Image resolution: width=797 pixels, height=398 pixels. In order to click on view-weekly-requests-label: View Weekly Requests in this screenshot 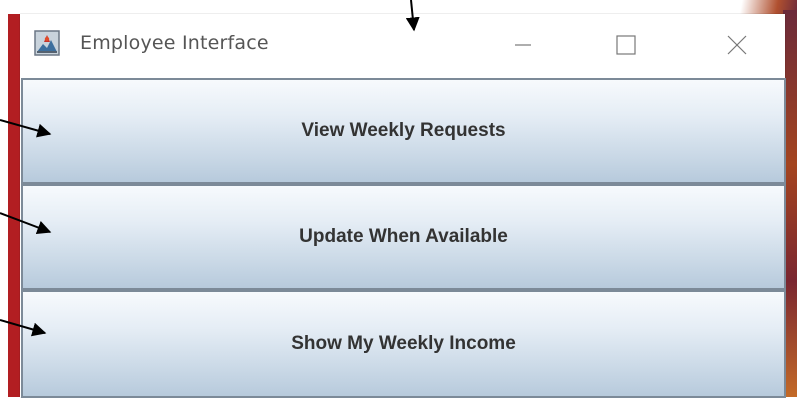, I will do `click(403, 130)`.